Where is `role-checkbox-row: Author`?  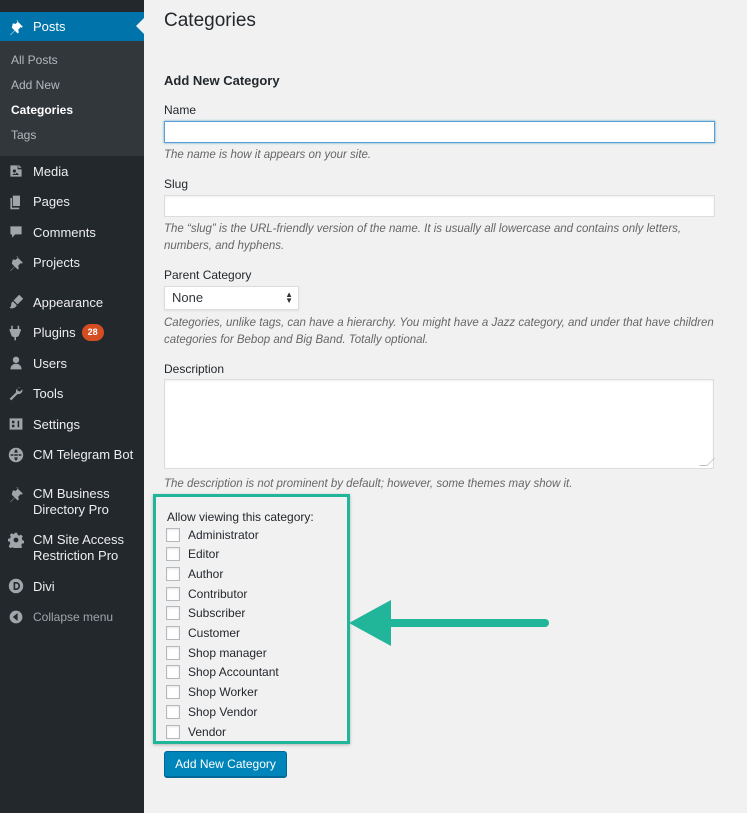 role-checkbox-row: Author is located at coordinates (194, 573).